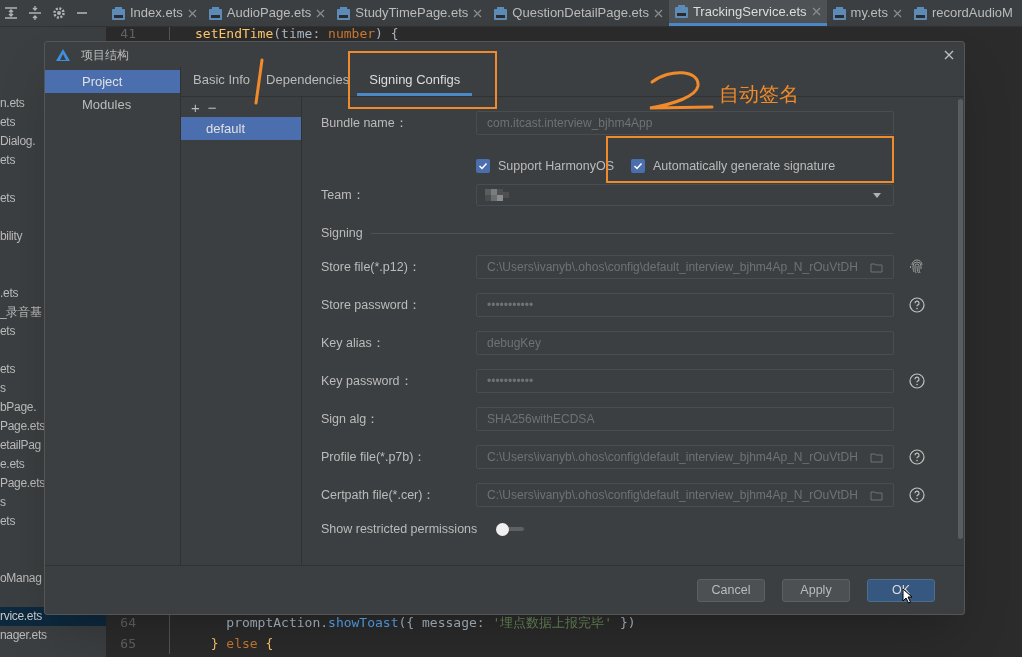  What do you see at coordinates (351, 419) in the screenshot?
I see `field-label: Sign alg：` at bounding box center [351, 419].